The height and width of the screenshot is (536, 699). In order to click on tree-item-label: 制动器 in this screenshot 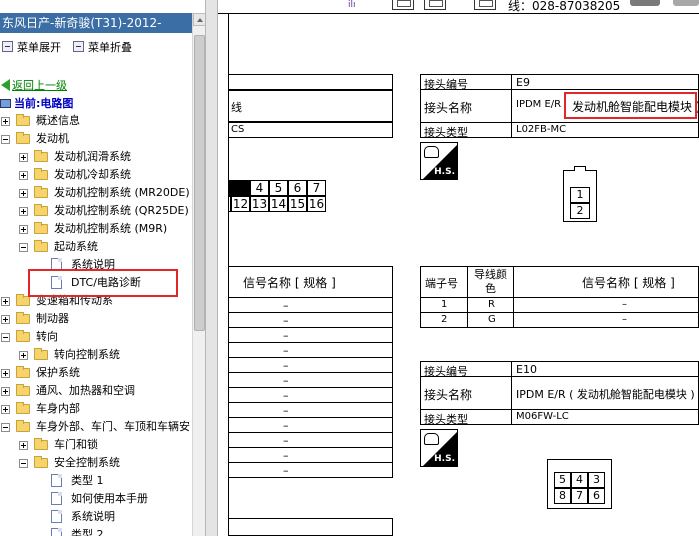, I will do `click(52, 318)`.